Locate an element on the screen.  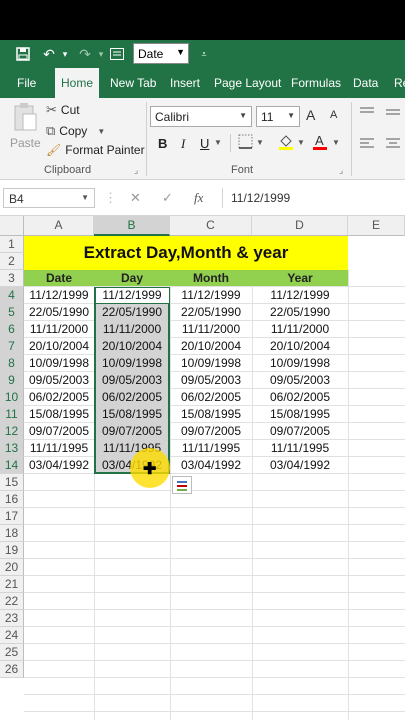
header-day: Day is located at coordinates (132, 278).